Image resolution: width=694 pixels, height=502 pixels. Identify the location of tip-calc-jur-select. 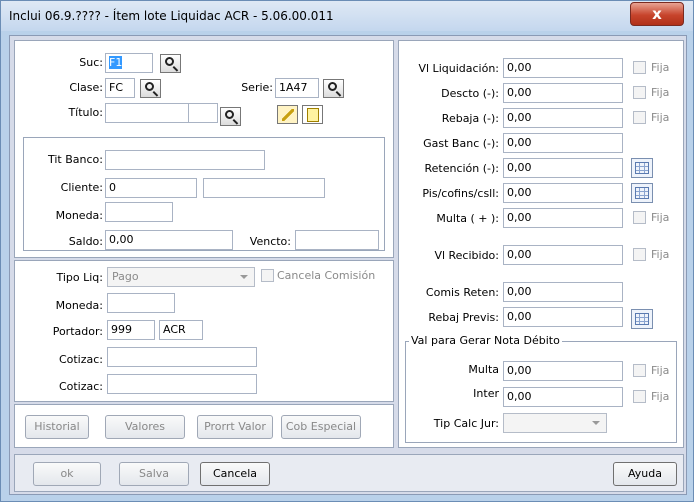
(555, 423).